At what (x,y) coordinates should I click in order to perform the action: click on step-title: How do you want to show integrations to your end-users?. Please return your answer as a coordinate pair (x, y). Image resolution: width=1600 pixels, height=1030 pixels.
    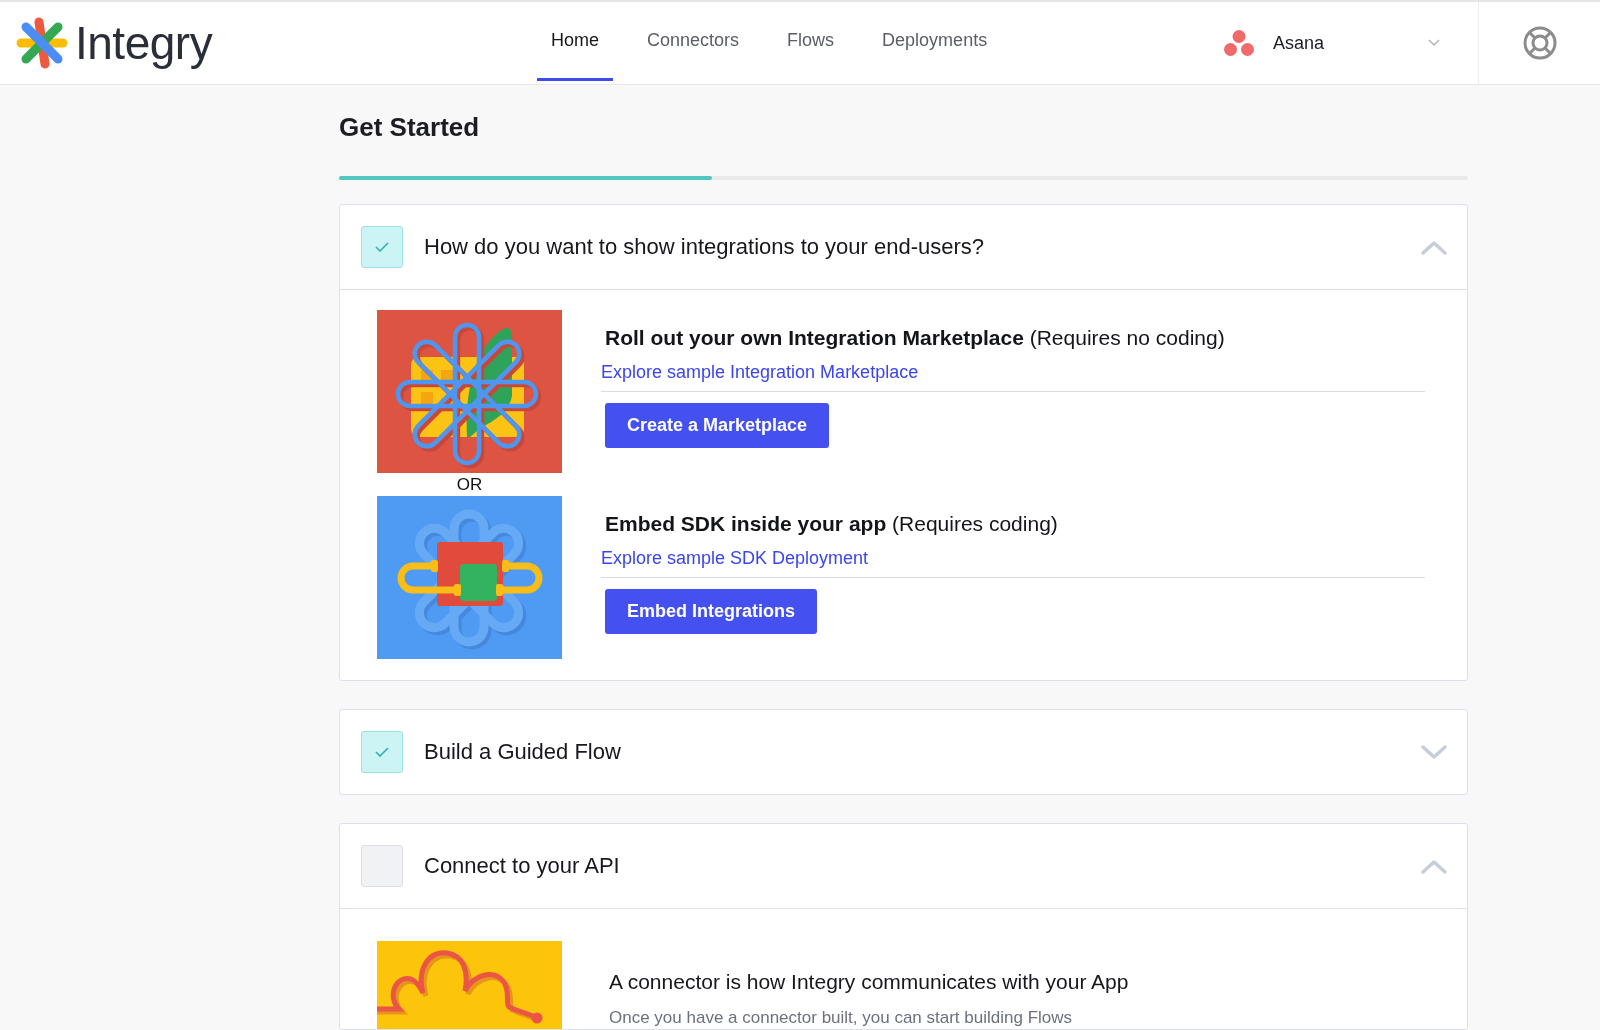
    Looking at the image, I should click on (705, 247).